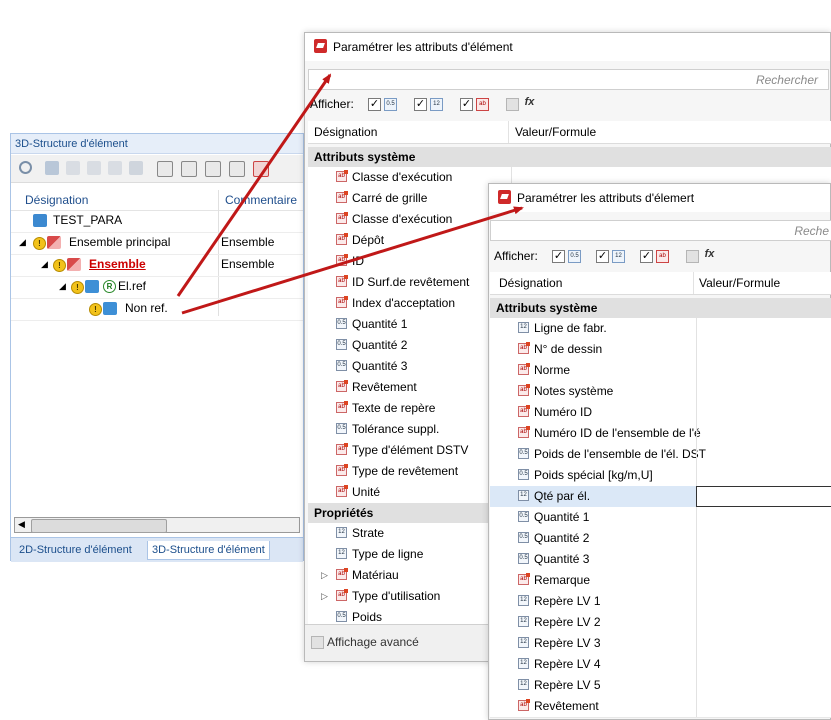  I want to click on attribute-name: Type de revêtement, so click(405, 471).